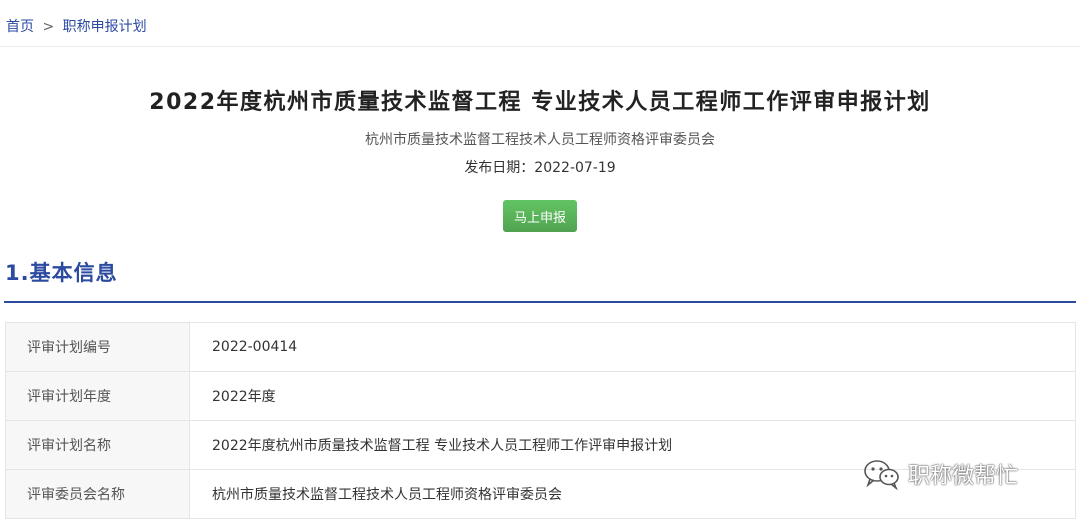 This screenshot has height=523, width=1080. What do you see at coordinates (97, 396) in the screenshot?
I see `row-label: 评审计划年度` at bounding box center [97, 396].